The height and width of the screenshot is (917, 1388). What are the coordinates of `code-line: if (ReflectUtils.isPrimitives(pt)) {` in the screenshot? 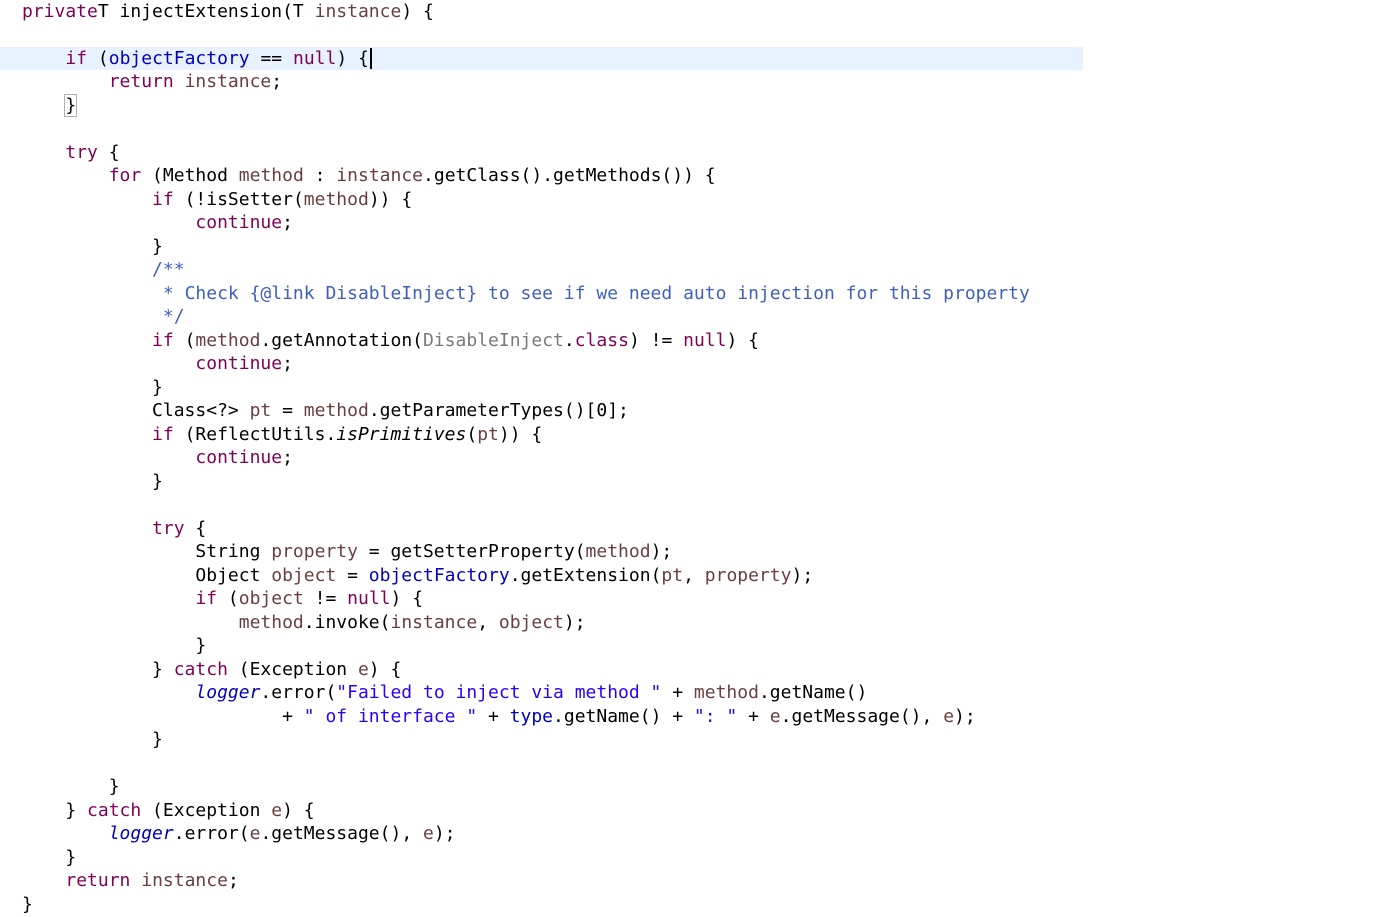 It's located at (271, 435).